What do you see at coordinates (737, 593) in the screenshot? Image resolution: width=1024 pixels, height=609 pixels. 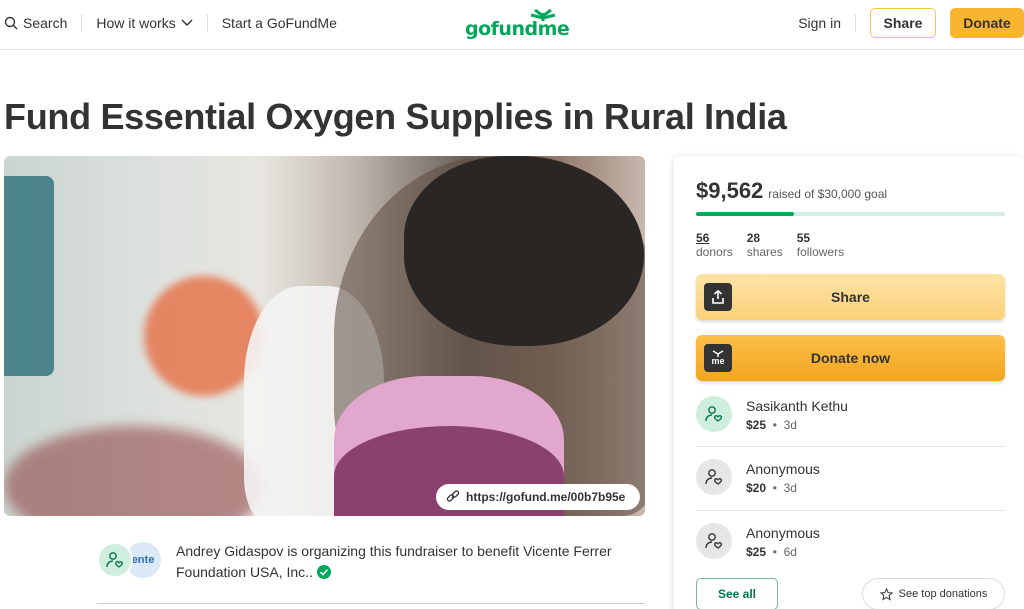 I see `see-all-button: See all` at bounding box center [737, 593].